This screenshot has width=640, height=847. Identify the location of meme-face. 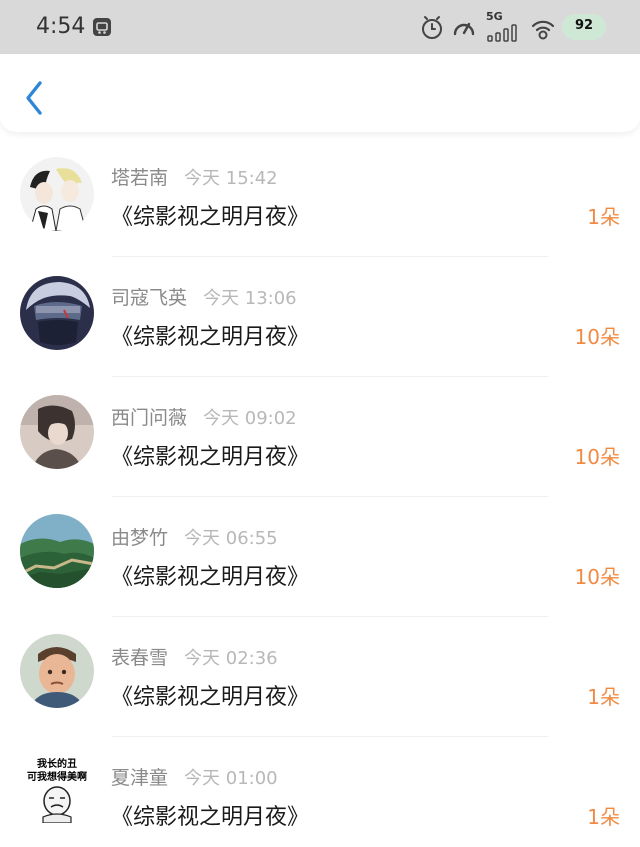
(57, 804).